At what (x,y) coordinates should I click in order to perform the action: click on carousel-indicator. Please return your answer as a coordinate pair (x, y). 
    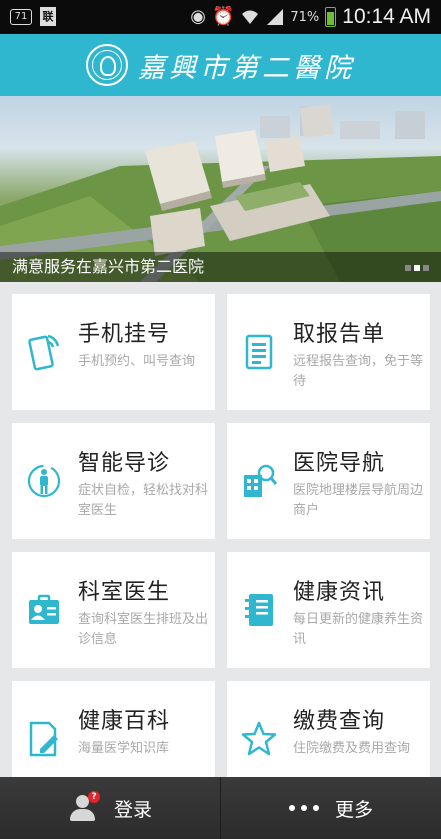
    Looking at the image, I should click on (417, 268).